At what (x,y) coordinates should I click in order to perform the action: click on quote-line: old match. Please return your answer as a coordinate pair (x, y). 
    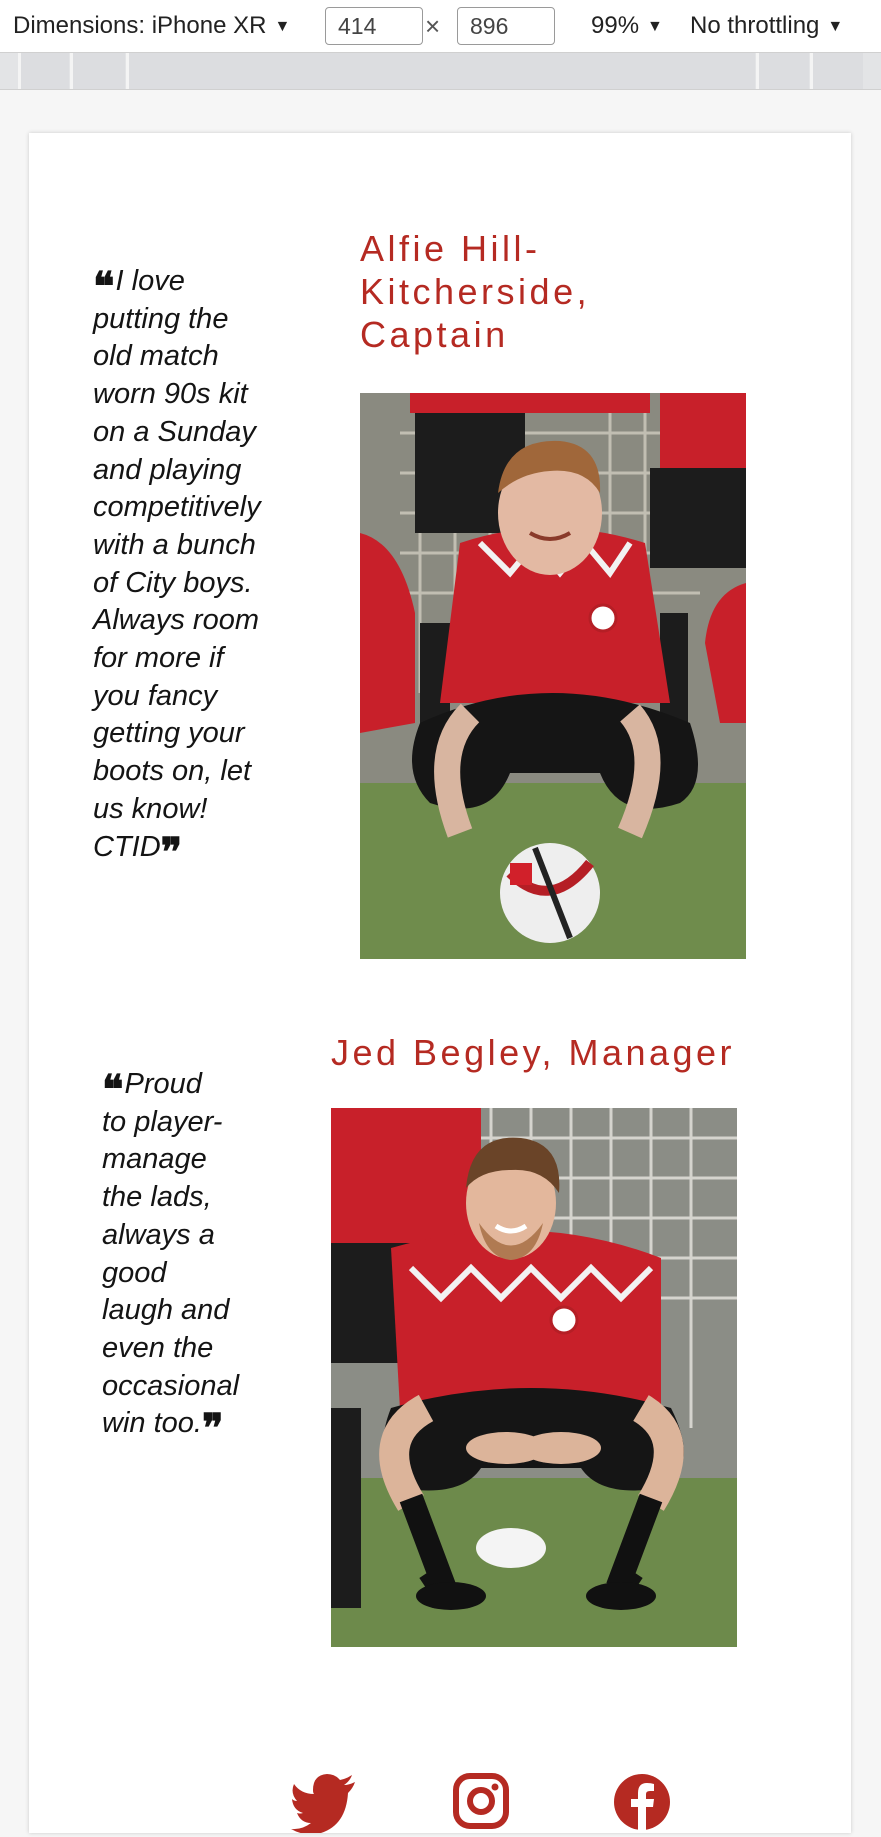
    Looking at the image, I should click on (156, 356).